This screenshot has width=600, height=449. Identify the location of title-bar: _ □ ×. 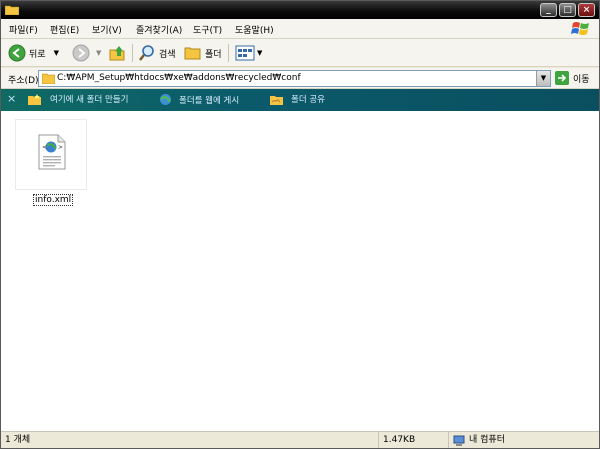
(300, 10).